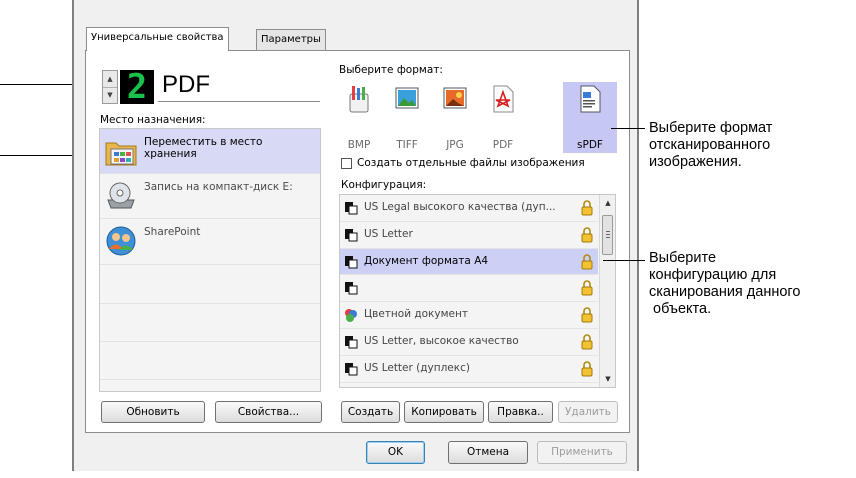 The height and width of the screenshot is (478, 856). I want to click on format-option-jpg: JPG, so click(455, 117).